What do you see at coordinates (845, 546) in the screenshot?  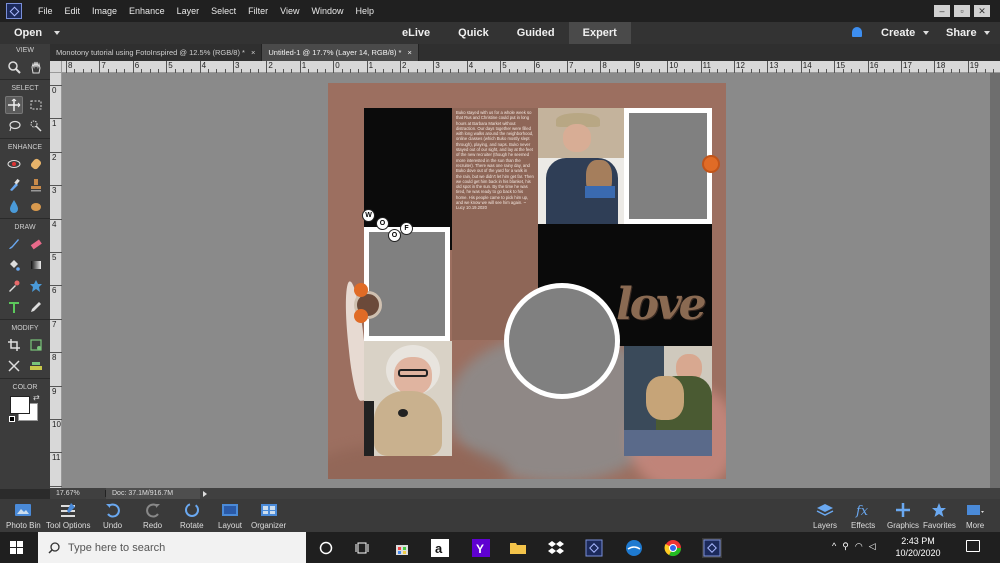 I see `network-icon: ⚲` at bounding box center [845, 546].